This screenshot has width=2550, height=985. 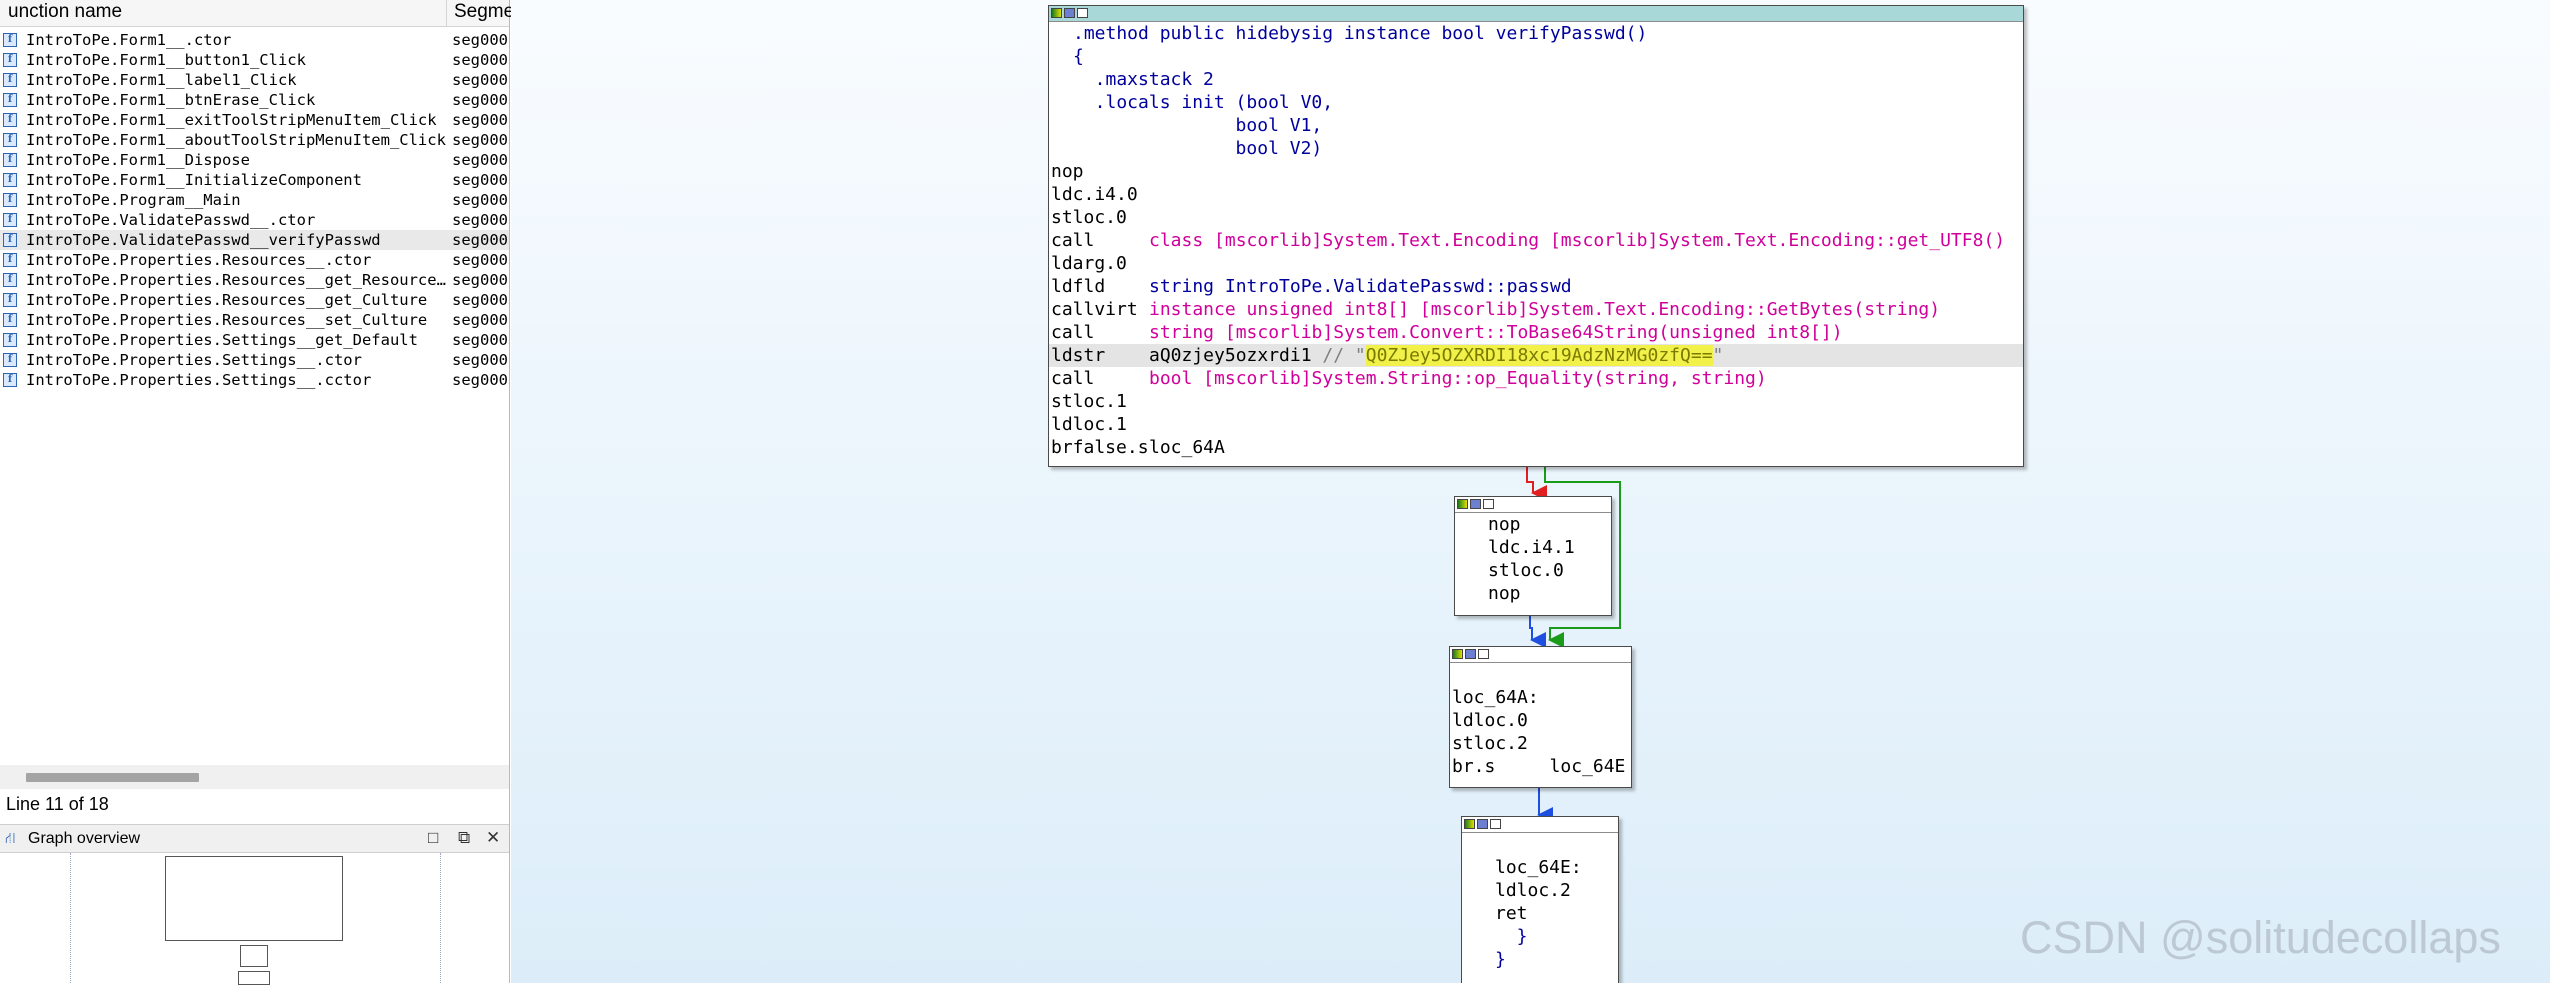 What do you see at coordinates (446, 13) in the screenshot?
I see `column-separator` at bounding box center [446, 13].